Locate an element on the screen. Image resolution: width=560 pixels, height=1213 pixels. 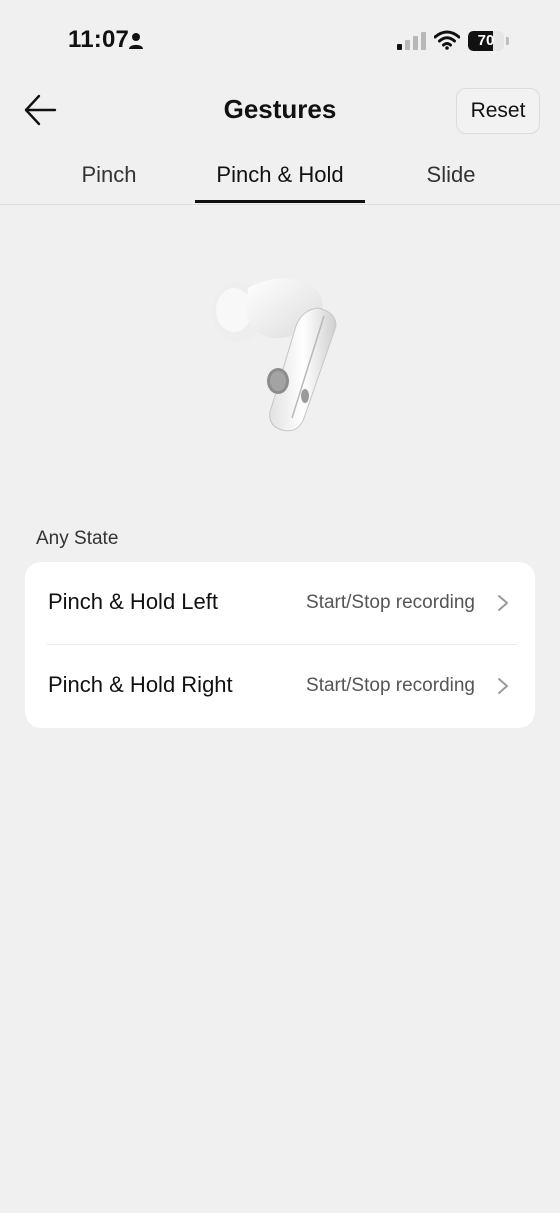
person-icon is located at coordinates (136, 41).